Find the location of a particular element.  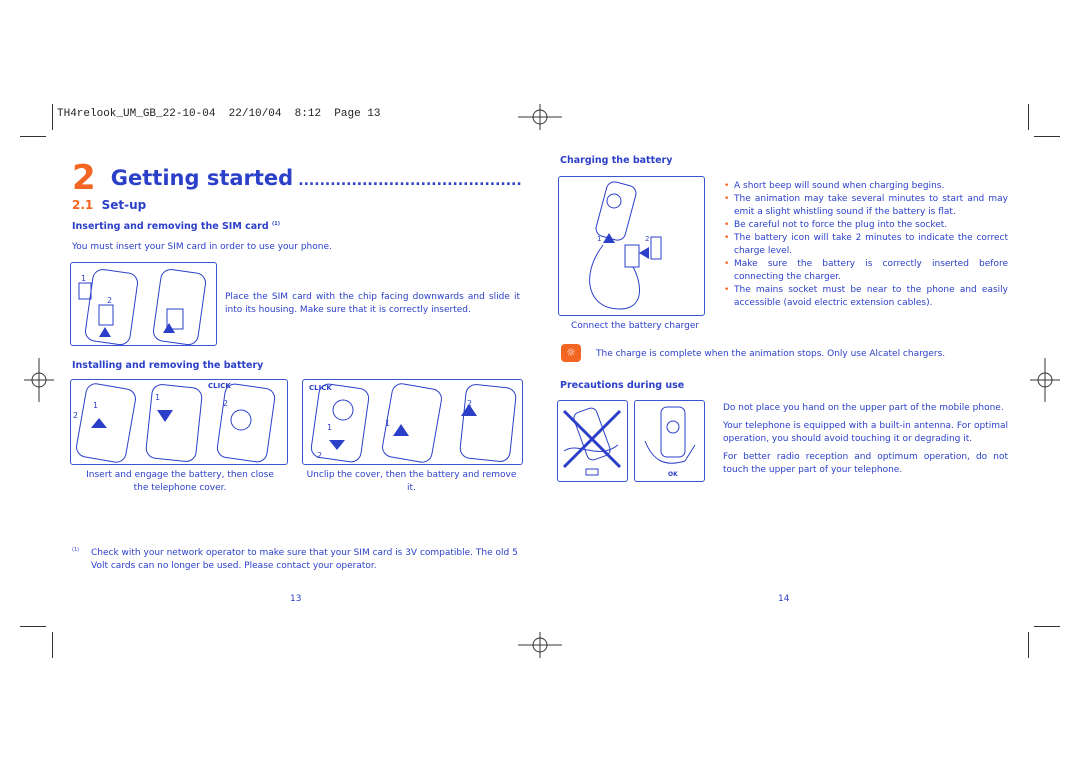

battery-remove-illustration: 2 1 1 2 CLICK is located at coordinates (412, 422).